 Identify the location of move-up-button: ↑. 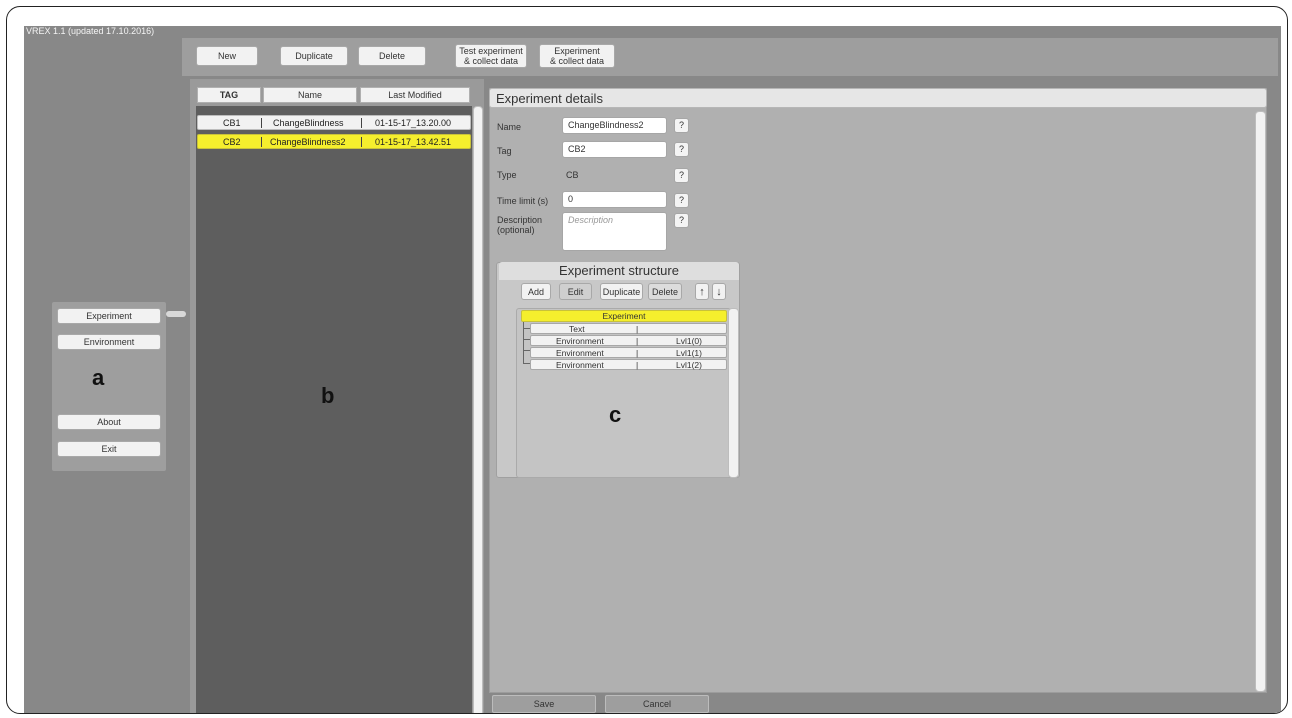
(702, 291).